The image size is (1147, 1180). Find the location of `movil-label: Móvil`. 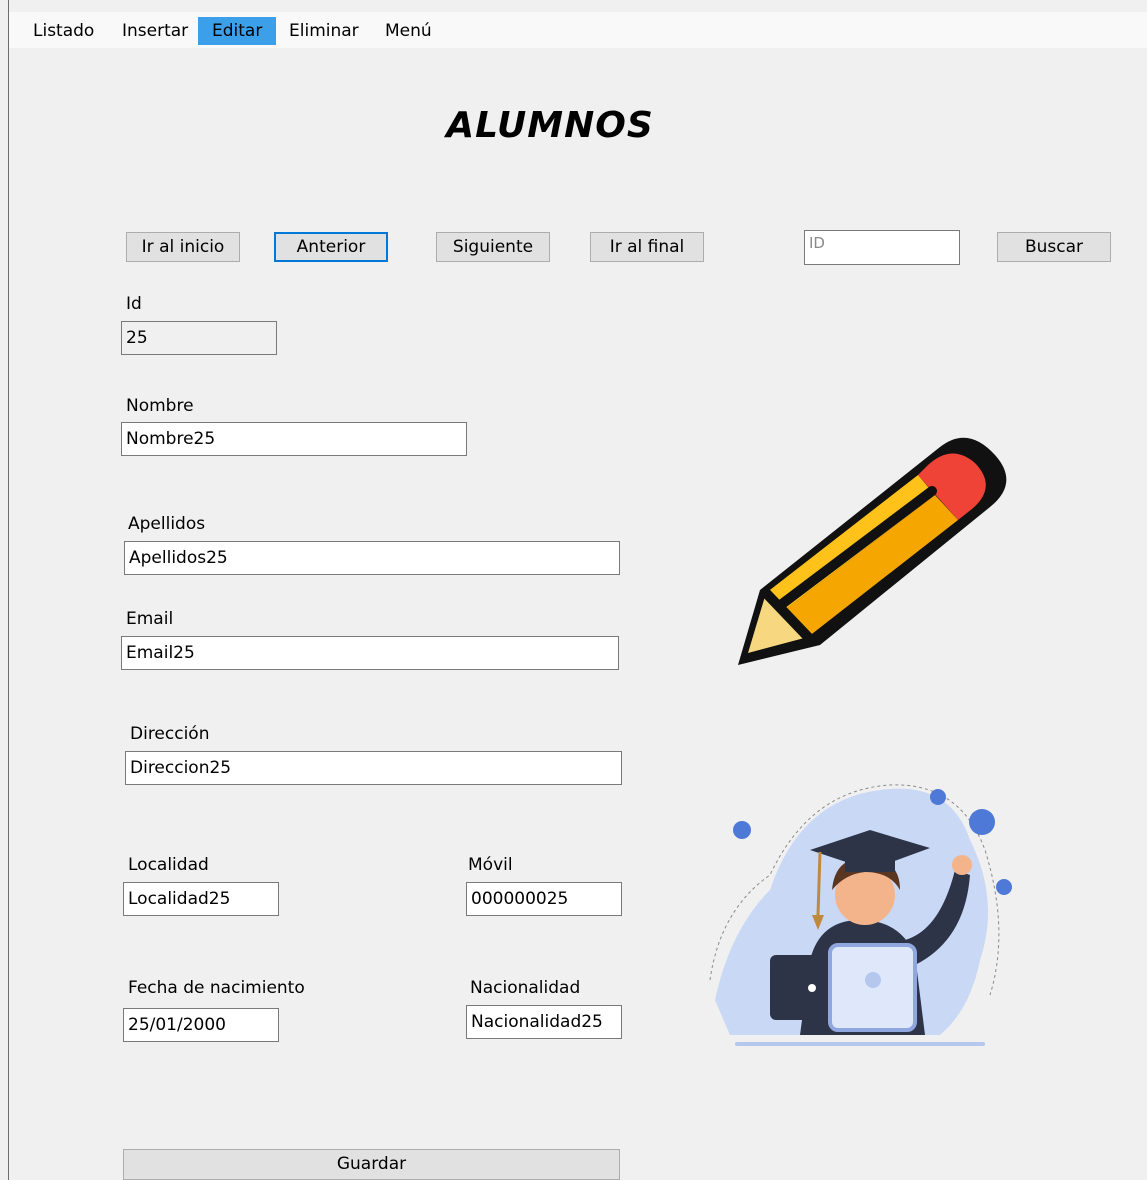

movil-label: Móvil is located at coordinates (490, 865).